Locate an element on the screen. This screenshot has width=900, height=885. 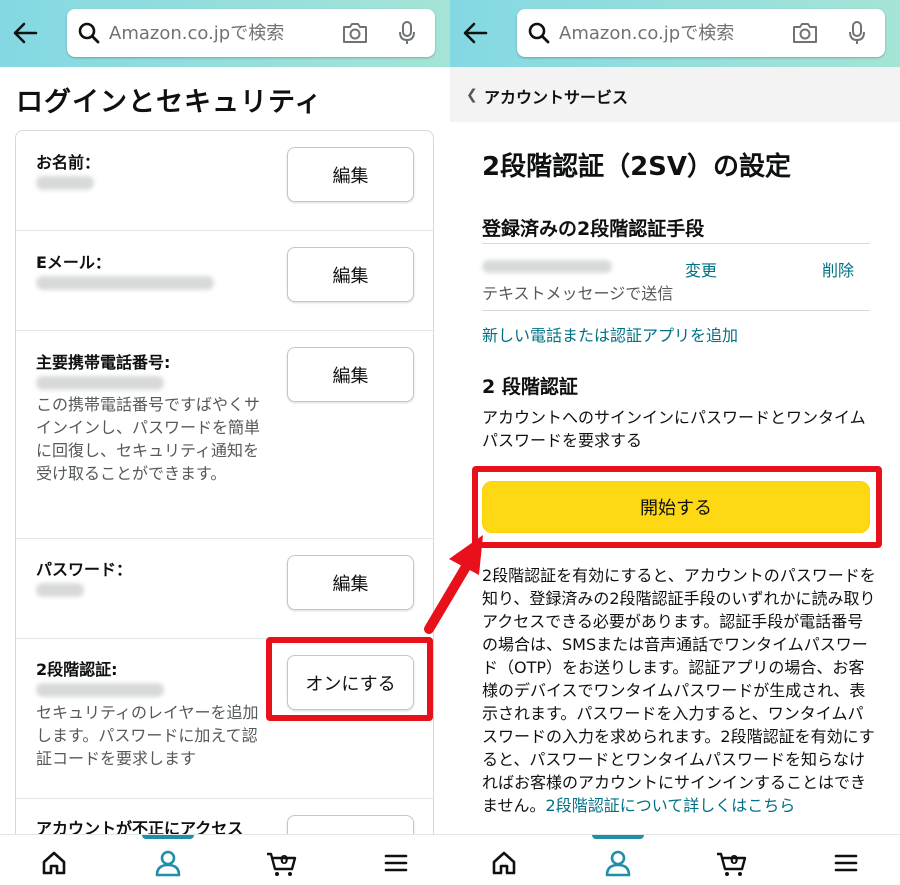
phone-label: 主要携帯電話番号: is located at coordinates (103, 362).